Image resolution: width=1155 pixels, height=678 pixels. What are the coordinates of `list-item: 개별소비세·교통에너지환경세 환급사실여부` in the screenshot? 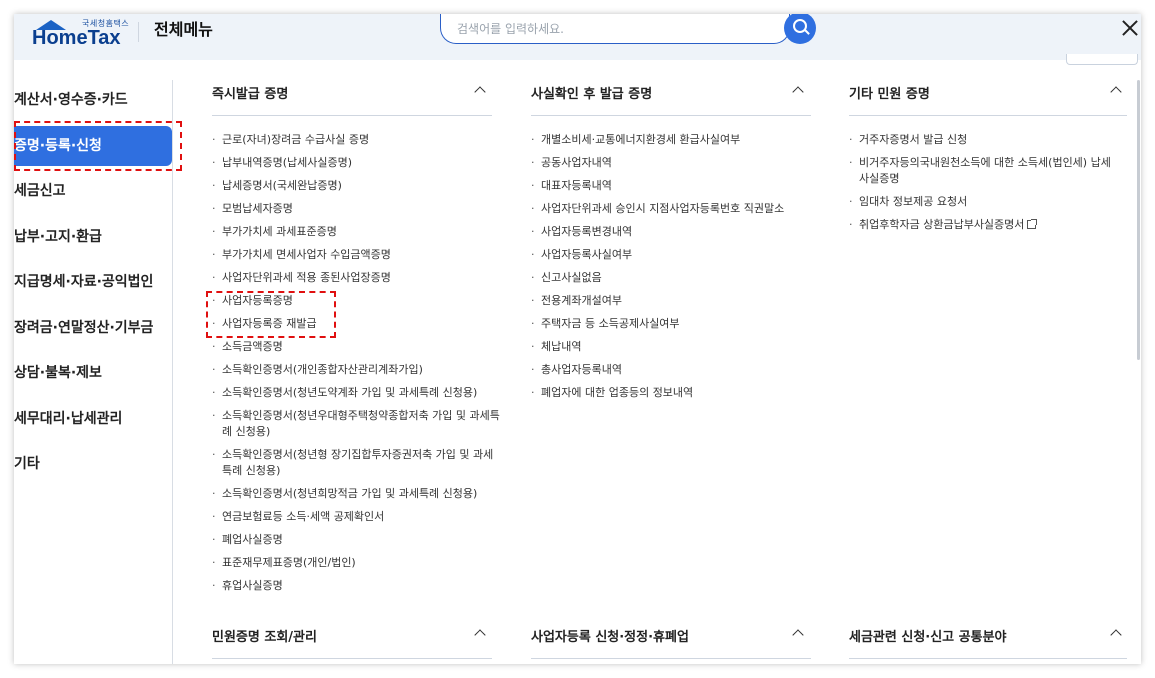 It's located at (681, 140).